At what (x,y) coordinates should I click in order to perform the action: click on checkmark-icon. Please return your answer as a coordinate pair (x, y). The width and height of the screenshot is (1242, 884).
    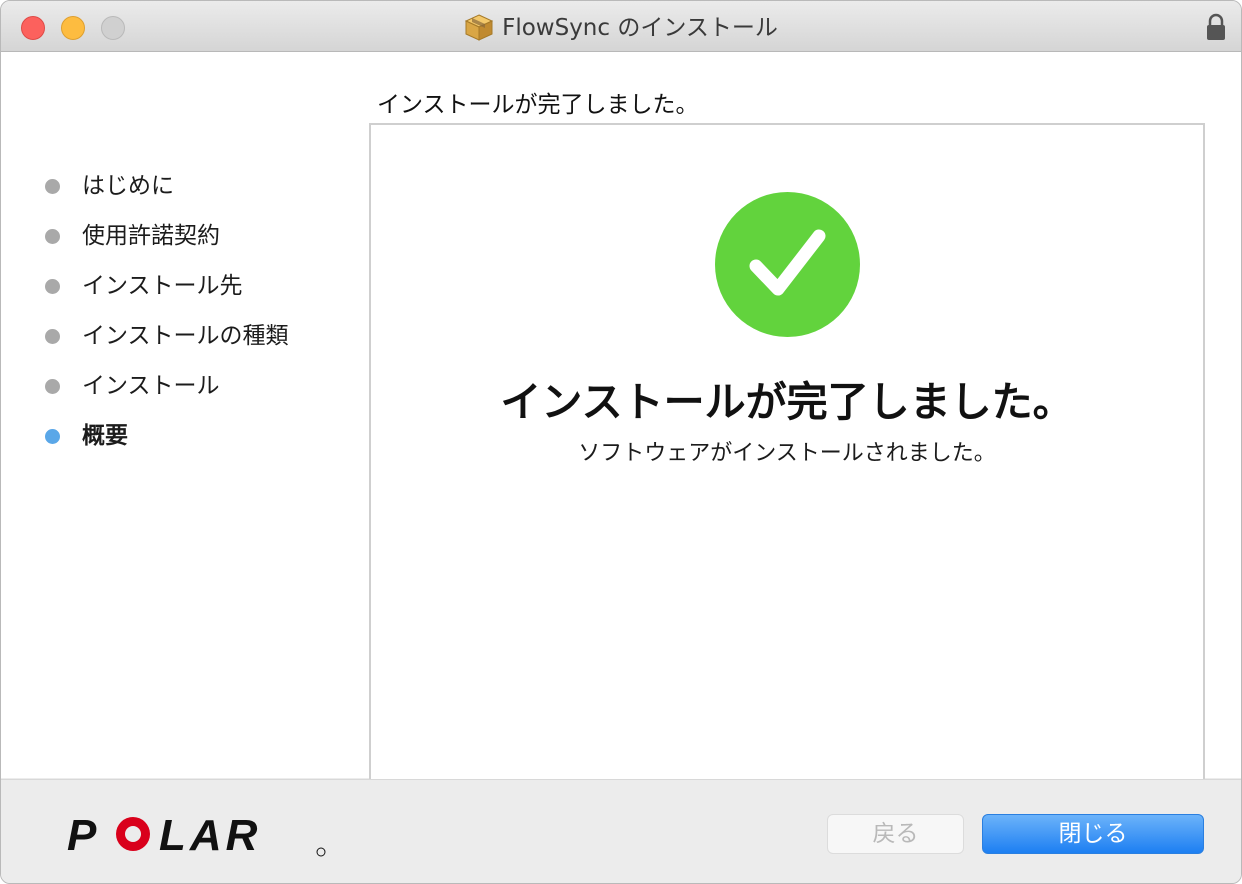
    Looking at the image, I should click on (787, 262).